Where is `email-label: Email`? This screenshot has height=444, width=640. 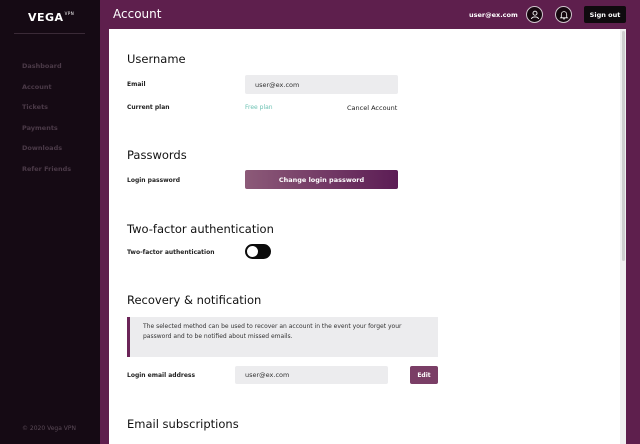
email-label: Email is located at coordinates (136, 84).